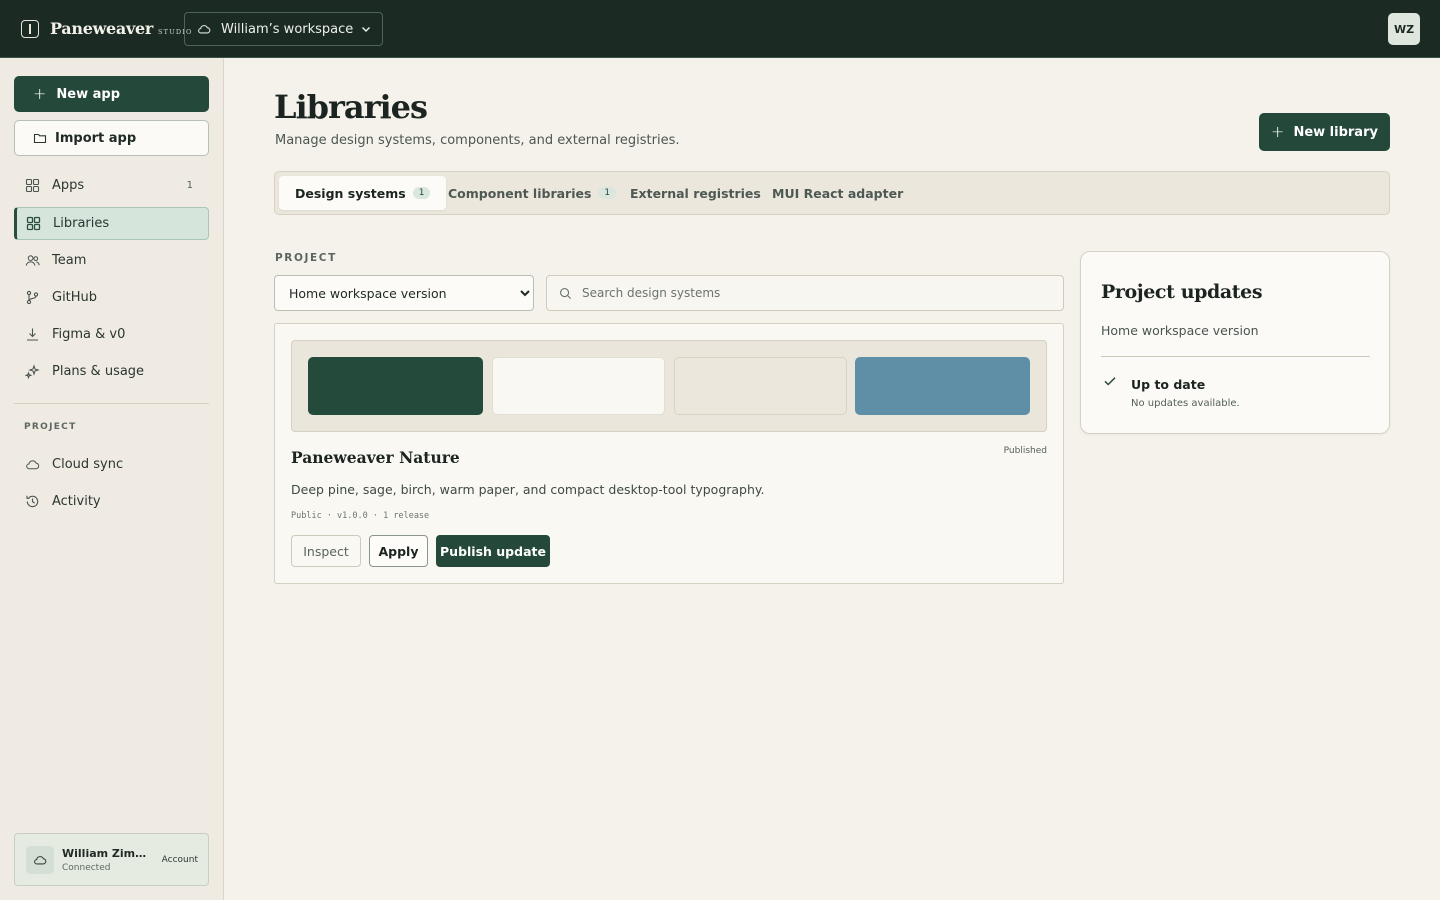  I want to click on tab-design-systems: Design systems 1, so click(363, 193).